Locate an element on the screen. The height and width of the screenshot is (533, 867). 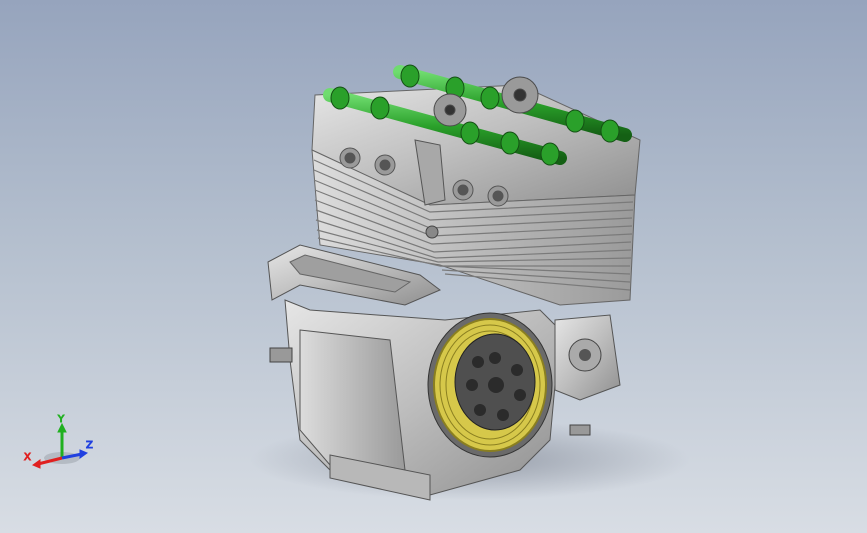
triad-x-arrow is located at coordinates (36, 464).